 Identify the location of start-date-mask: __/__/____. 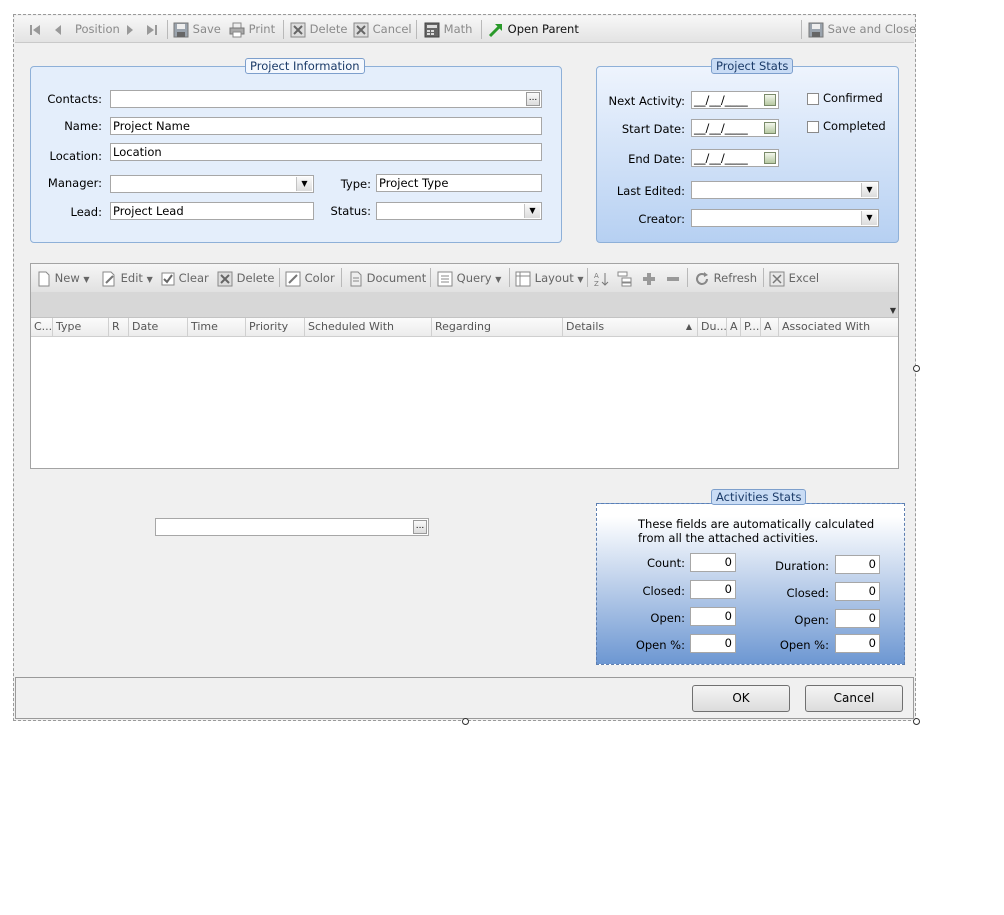
(721, 128).